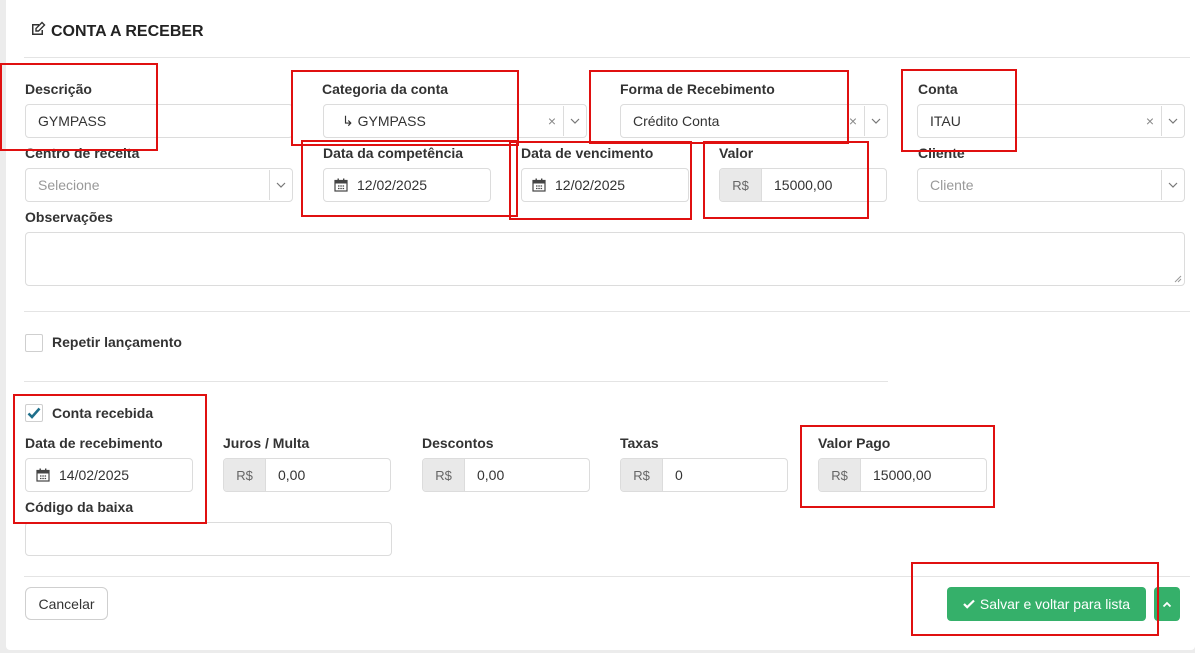 The height and width of the screenshot is (653, 1195). I want to click on save-options-button, so click(1167, 604).